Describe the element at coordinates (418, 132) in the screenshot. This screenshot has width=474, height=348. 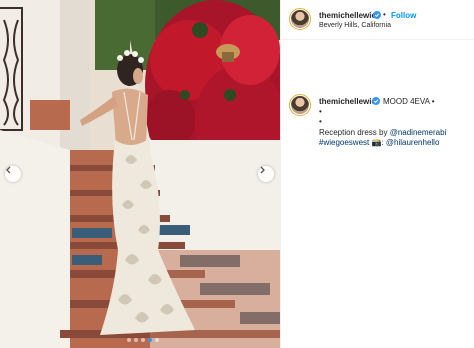
I see `mention-link-nadinemerabi: @nadinemerabi` at that location.